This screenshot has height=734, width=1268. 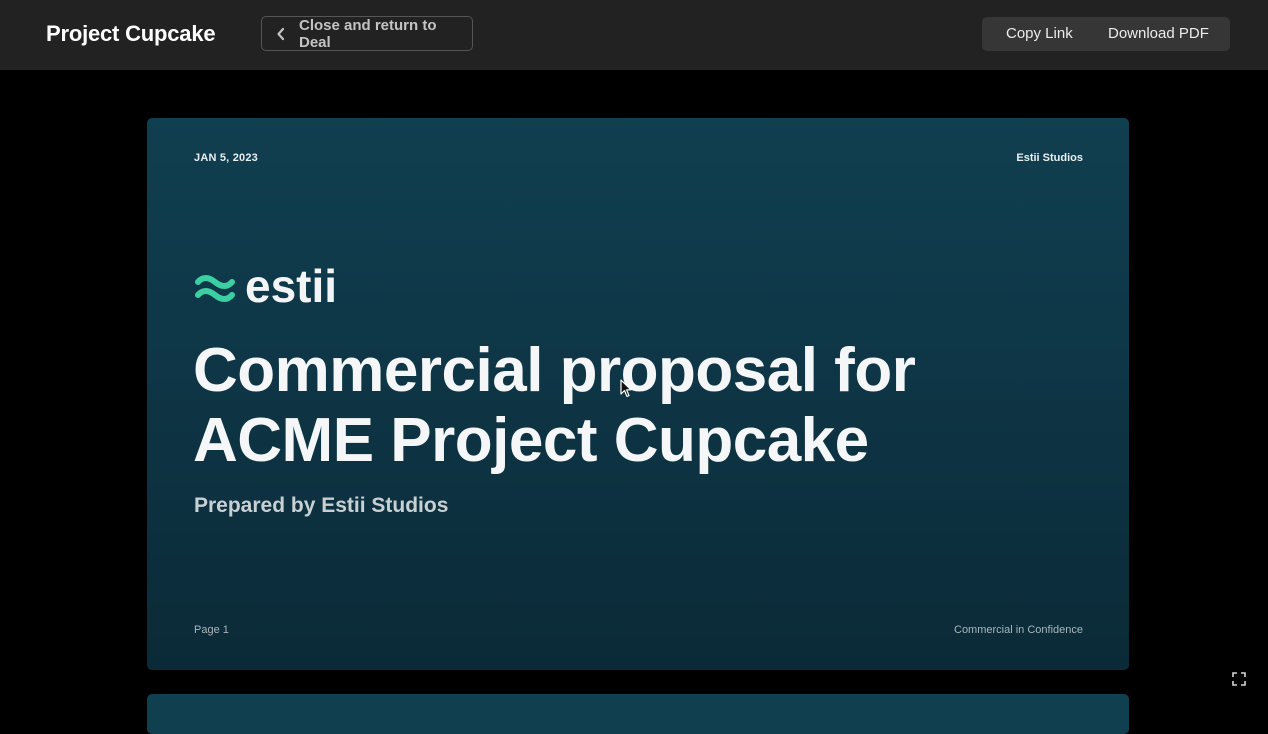 I want to click on estii-wave-logo-icon, so click(x=215, y=288).